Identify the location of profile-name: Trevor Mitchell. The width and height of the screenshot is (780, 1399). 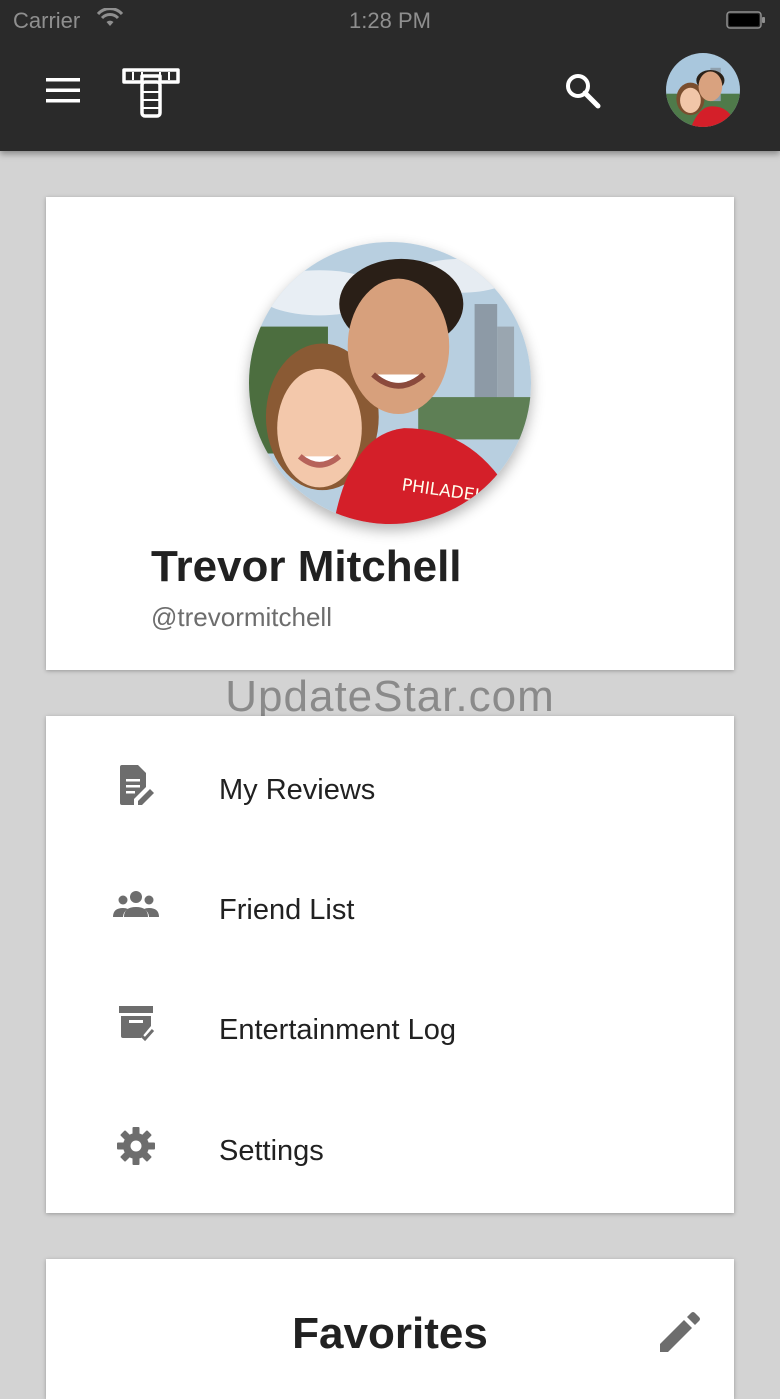
(306, 566).